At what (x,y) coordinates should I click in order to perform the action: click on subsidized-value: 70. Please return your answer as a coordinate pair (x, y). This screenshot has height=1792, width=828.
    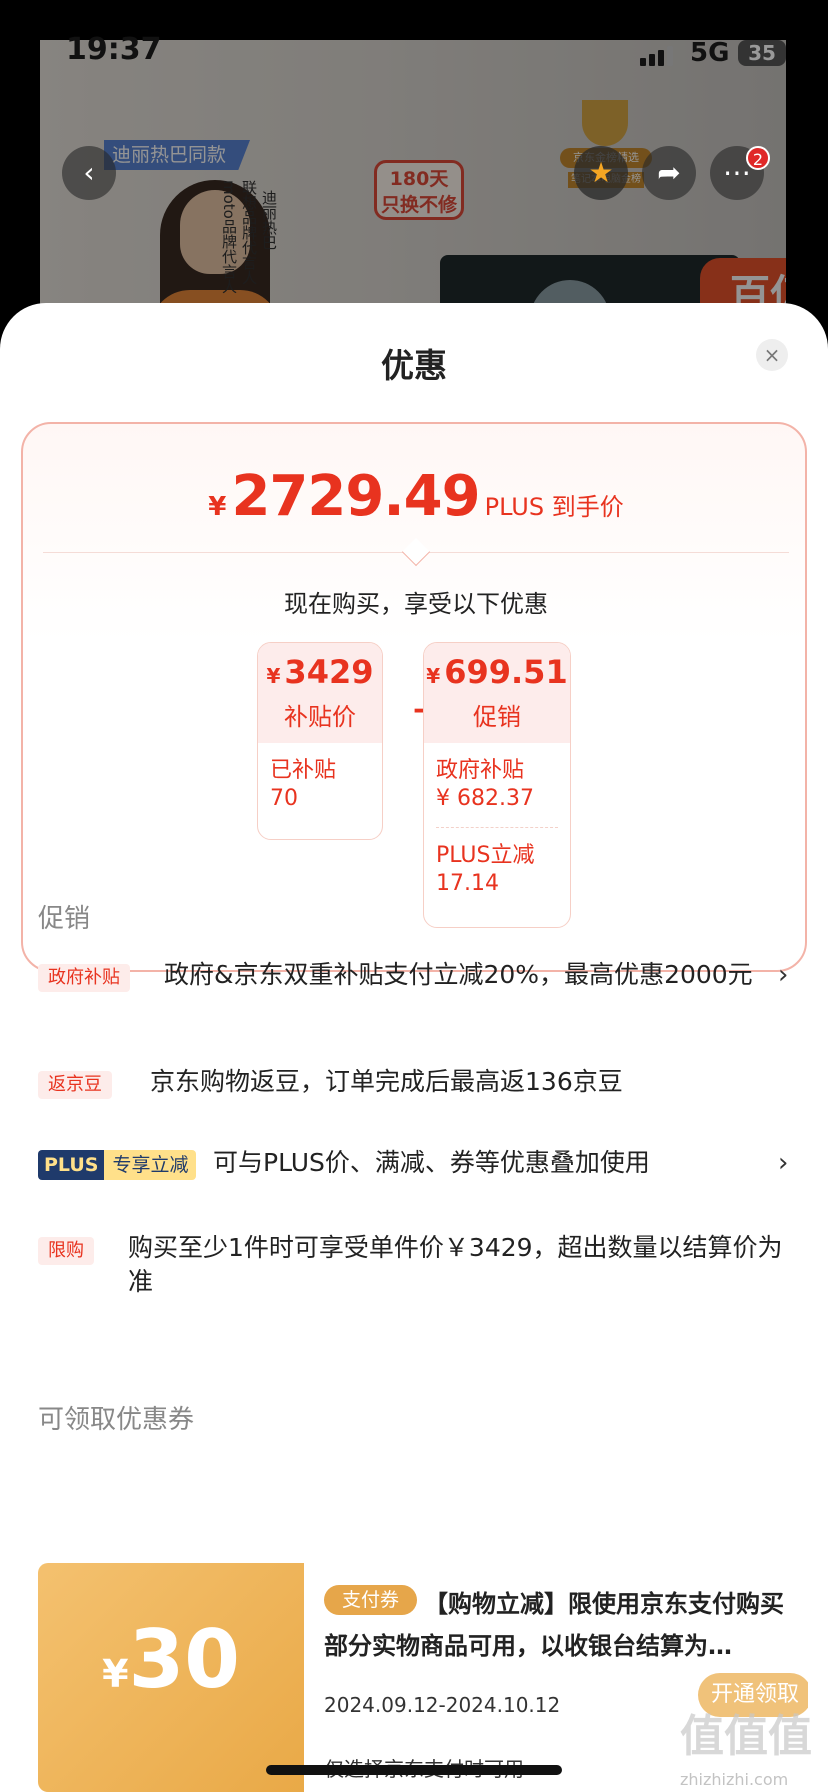
    Looking at the image, I should click on (284, 798).